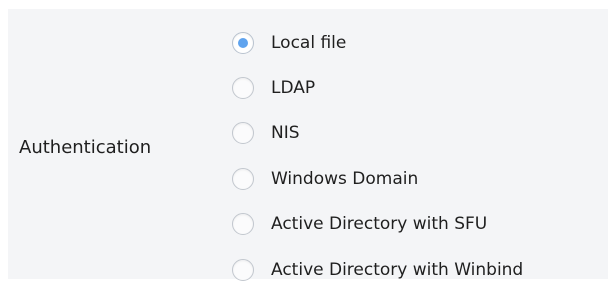 The width and height of the screenshot is (608, 292). I want to click on radio-option-windows-domain: Windows Domain, so click(417, 178).